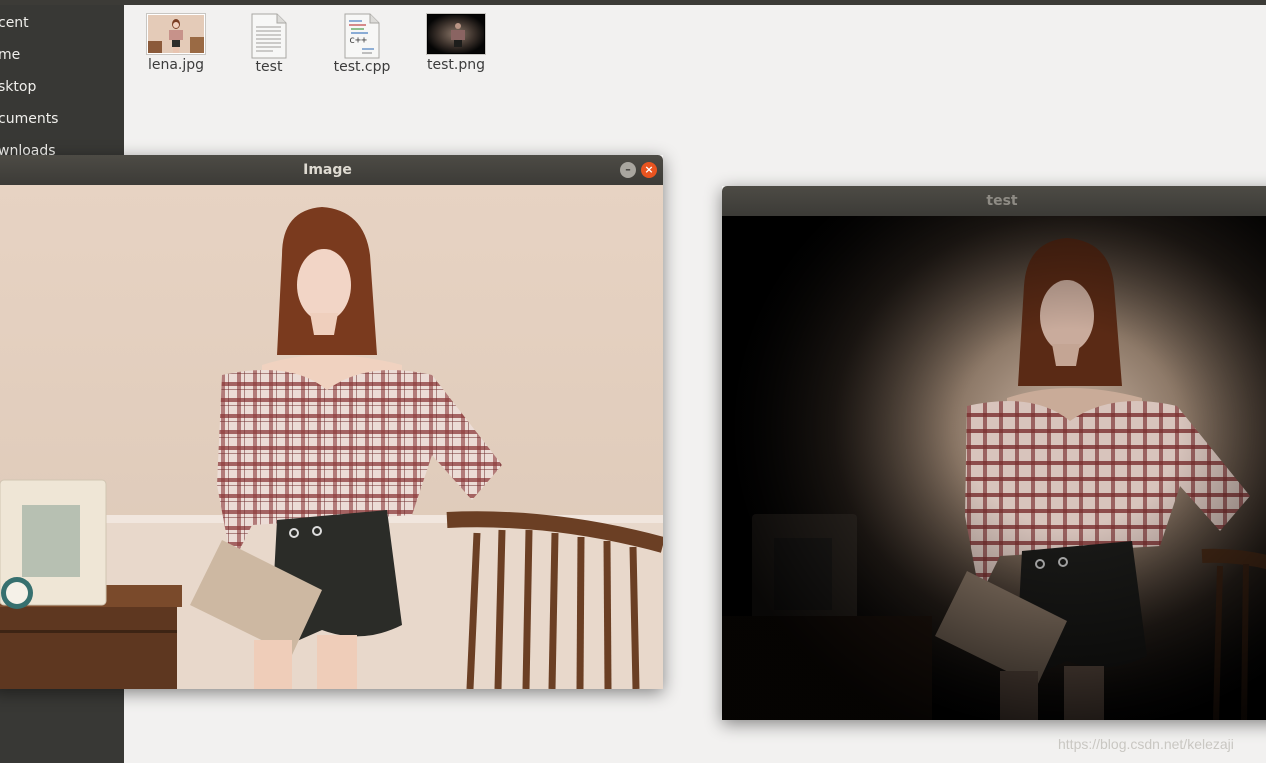 This screenshot has width=1266, height=763. What do you see at coordinates (176, 65) in the screenshot?
I see `file-name: lena.jpg` at bounding box center [176, 65].